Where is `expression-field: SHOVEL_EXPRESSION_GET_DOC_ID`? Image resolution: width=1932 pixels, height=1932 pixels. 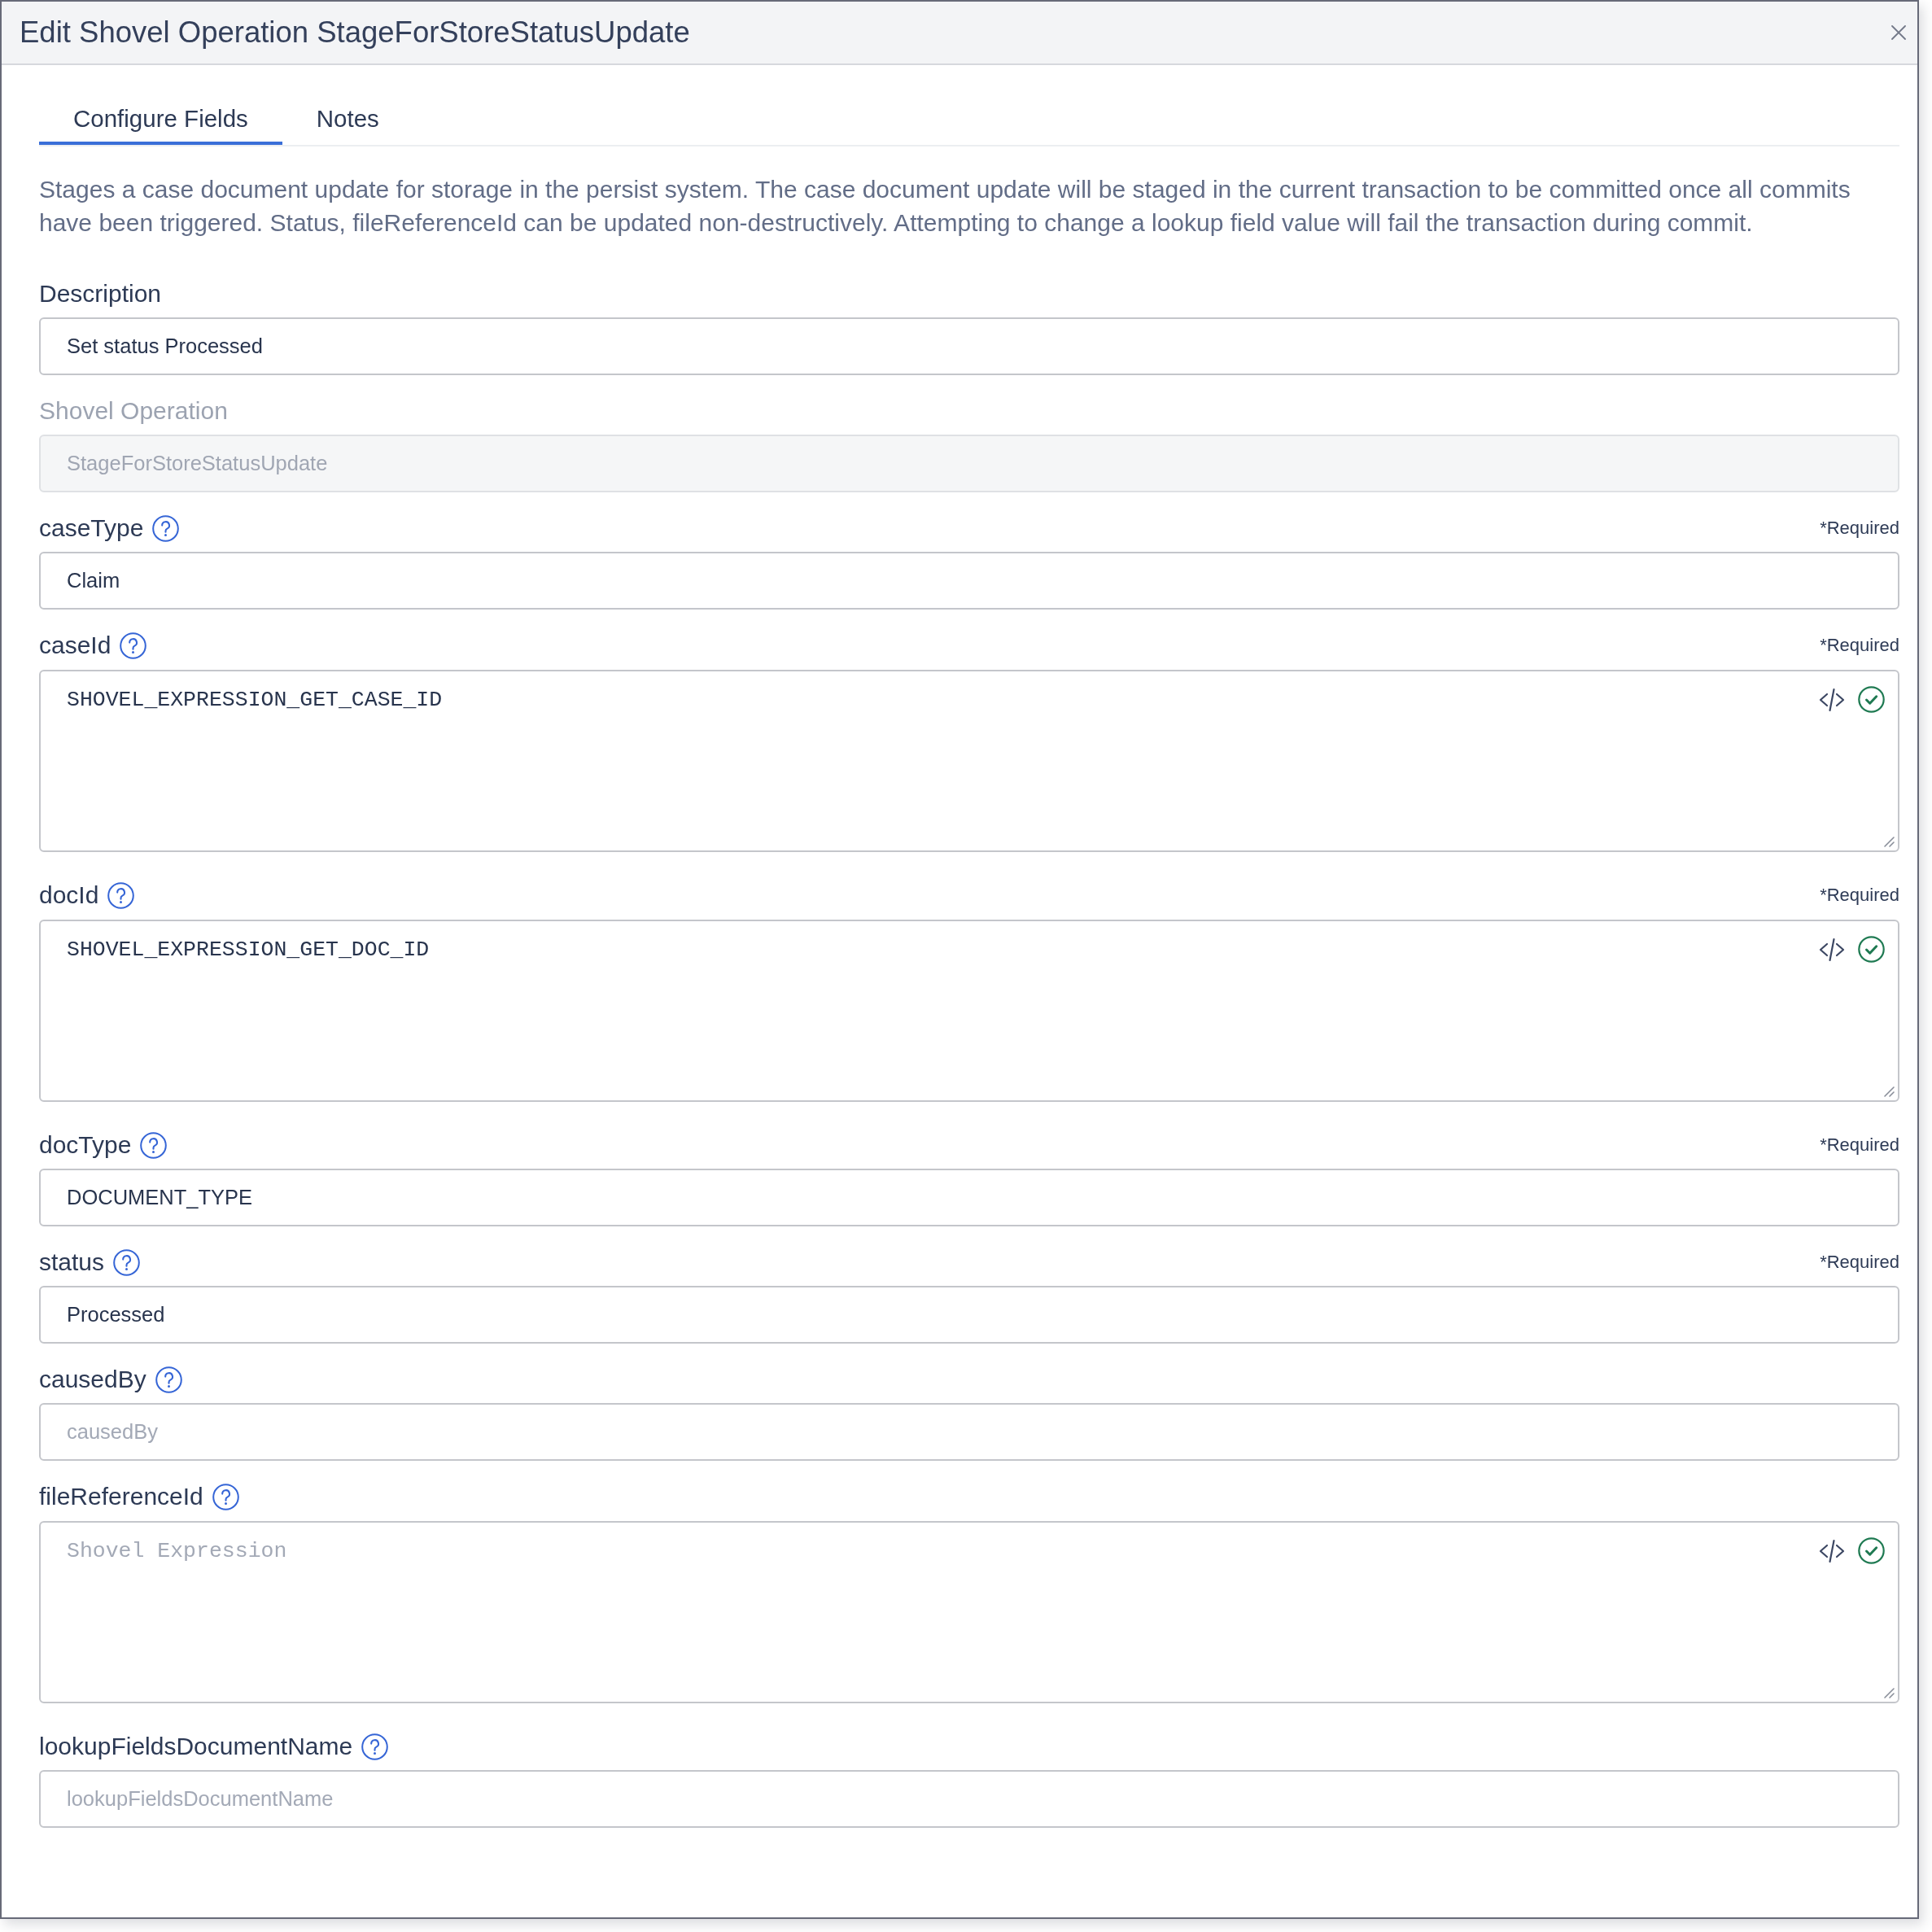 expression-field: SHOVEL_EXPRESSION_GET_DOC_ID is located at coordinates (969, 1011).